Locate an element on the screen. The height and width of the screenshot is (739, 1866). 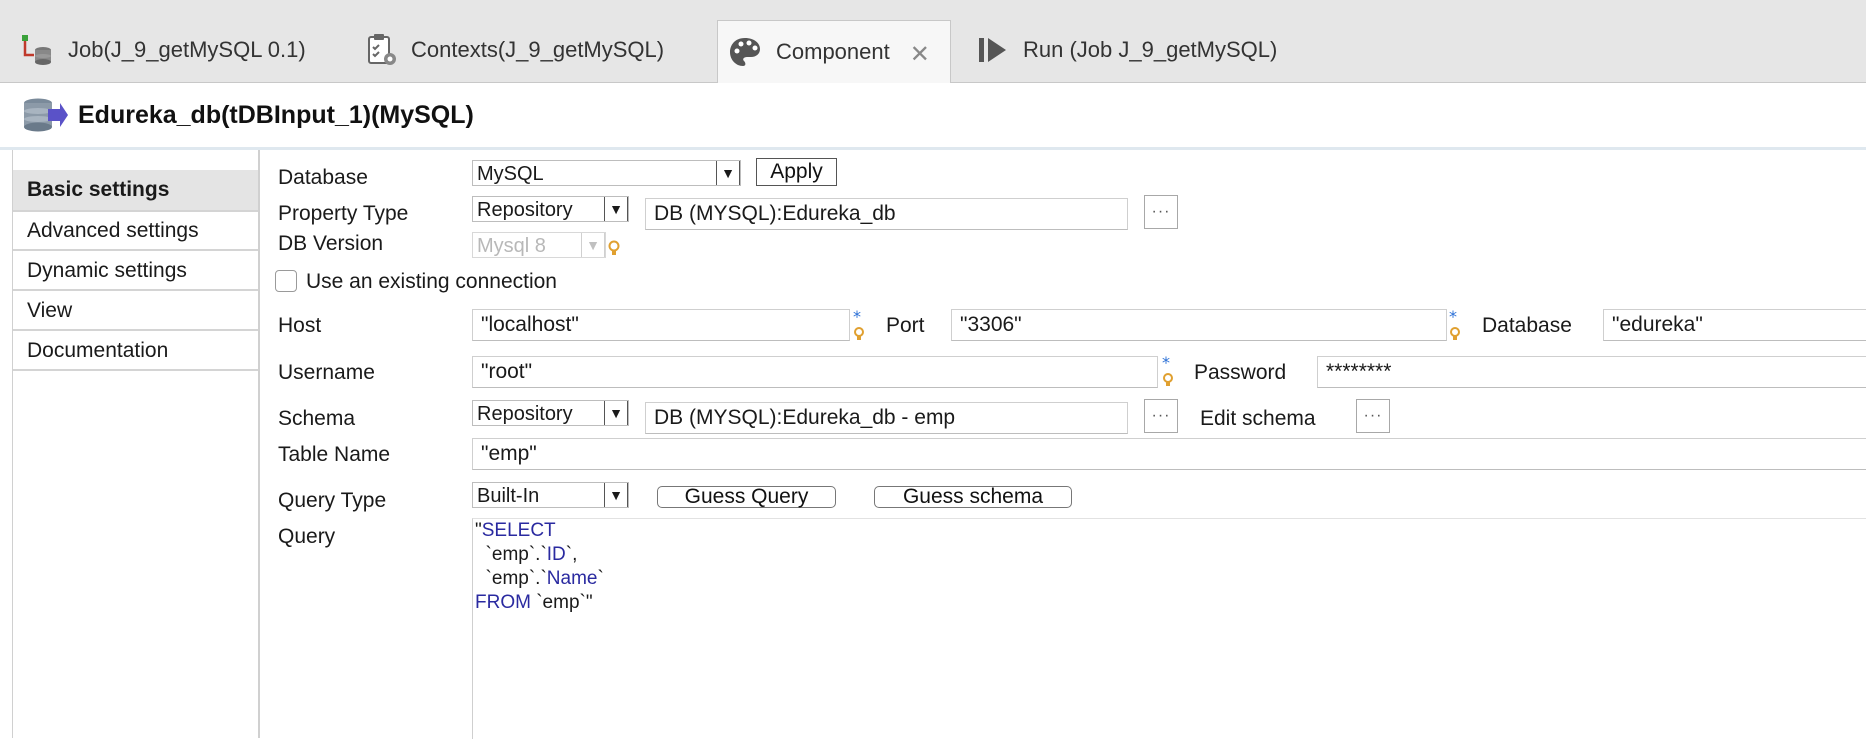
property-type-select: Repository ▼ is located at coordinates (550, 209).